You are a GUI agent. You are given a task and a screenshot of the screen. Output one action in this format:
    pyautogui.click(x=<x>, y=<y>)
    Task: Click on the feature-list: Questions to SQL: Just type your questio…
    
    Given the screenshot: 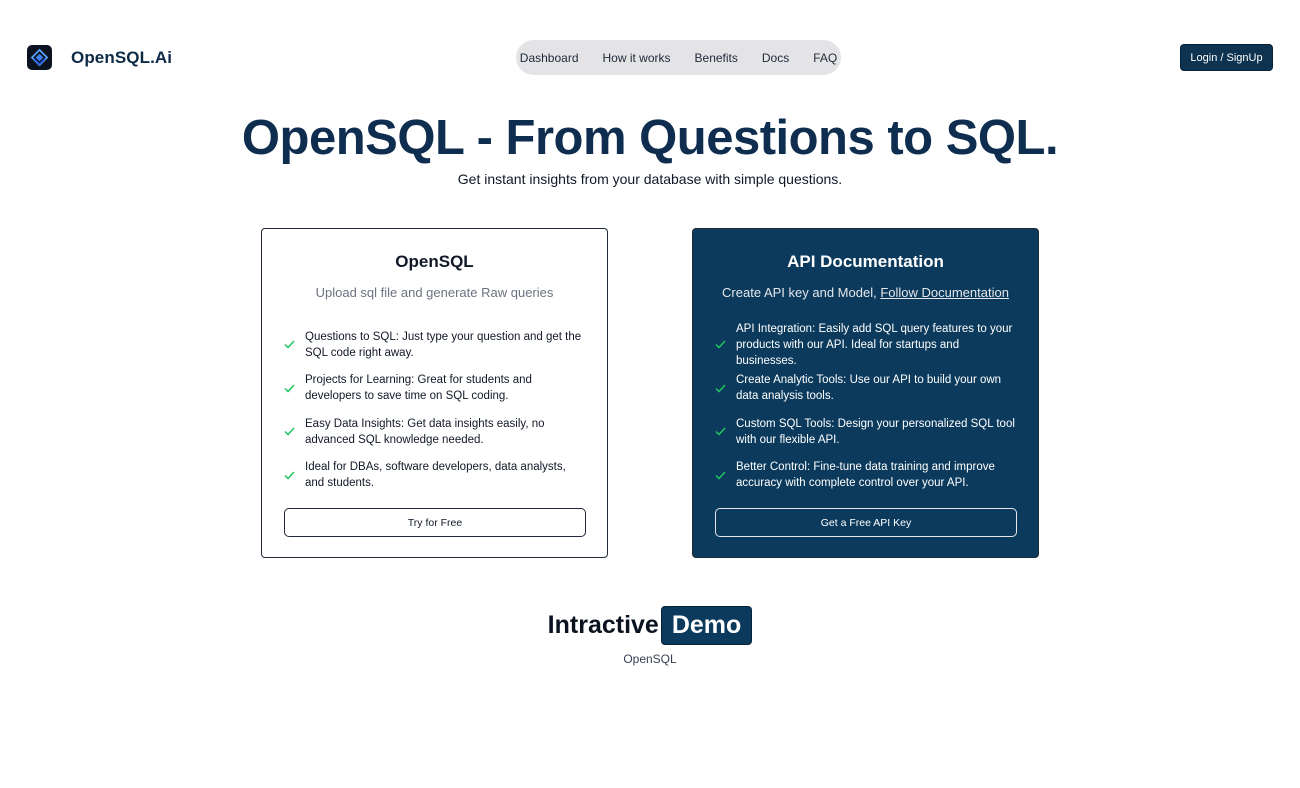 What is the action you would take?
    pyautogui.click(x=434, y=410)
    